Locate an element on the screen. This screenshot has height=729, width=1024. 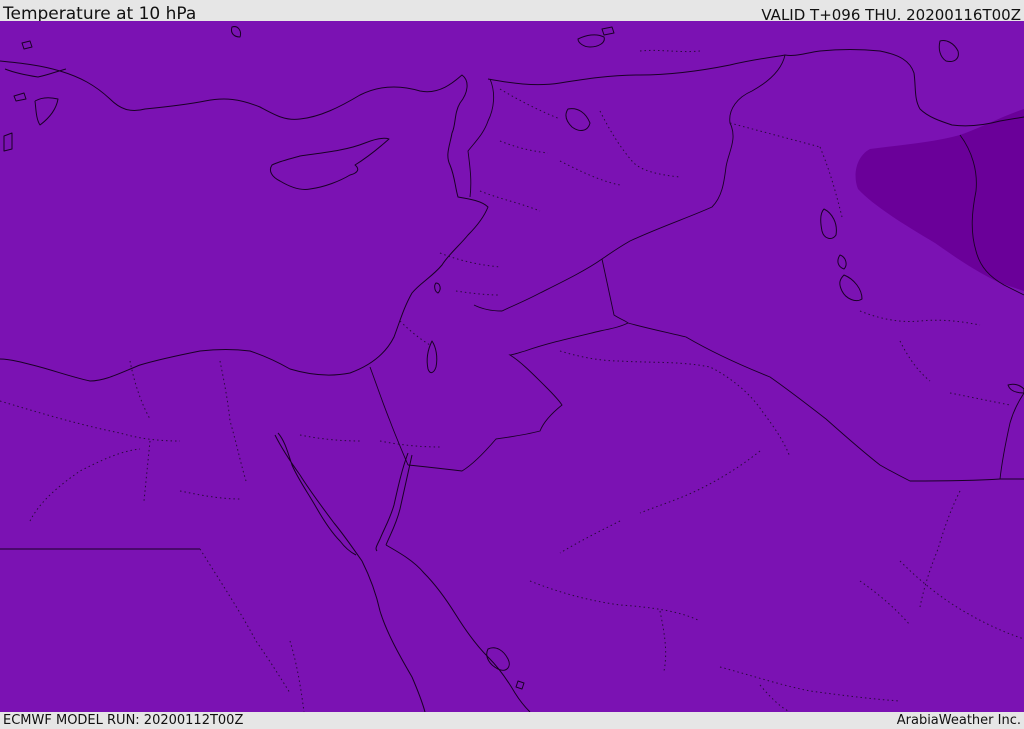
cold-temperature-band is located at coordinates (939, 200).